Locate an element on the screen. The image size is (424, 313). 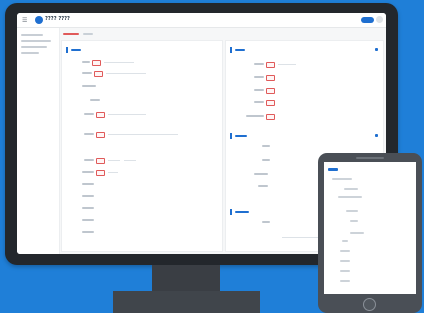
user-avatar-icon is located at coordinates (379, 19).